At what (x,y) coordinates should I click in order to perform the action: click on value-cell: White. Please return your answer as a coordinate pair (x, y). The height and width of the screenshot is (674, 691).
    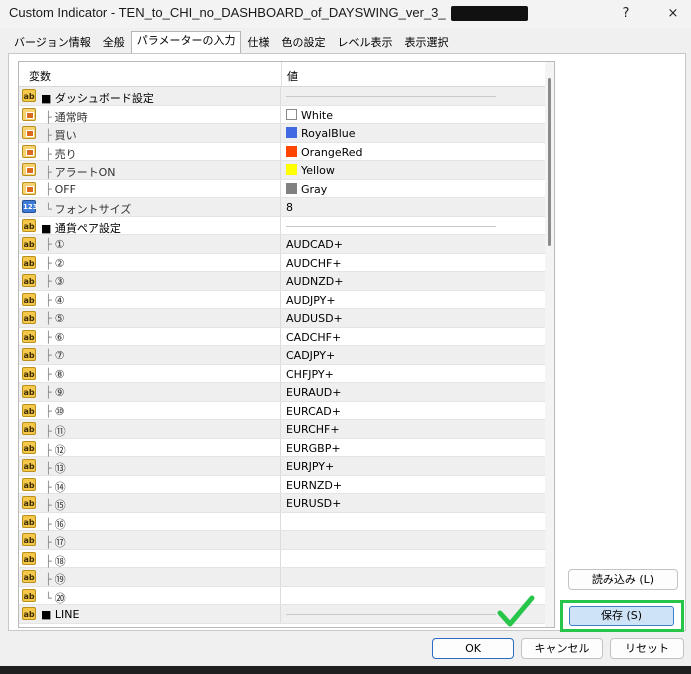
    Looking at the image, I should click on (413, 115).